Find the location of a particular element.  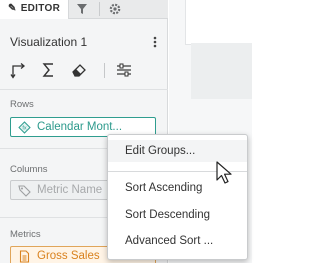

eraser-icon is located at coordinates (79, 70).